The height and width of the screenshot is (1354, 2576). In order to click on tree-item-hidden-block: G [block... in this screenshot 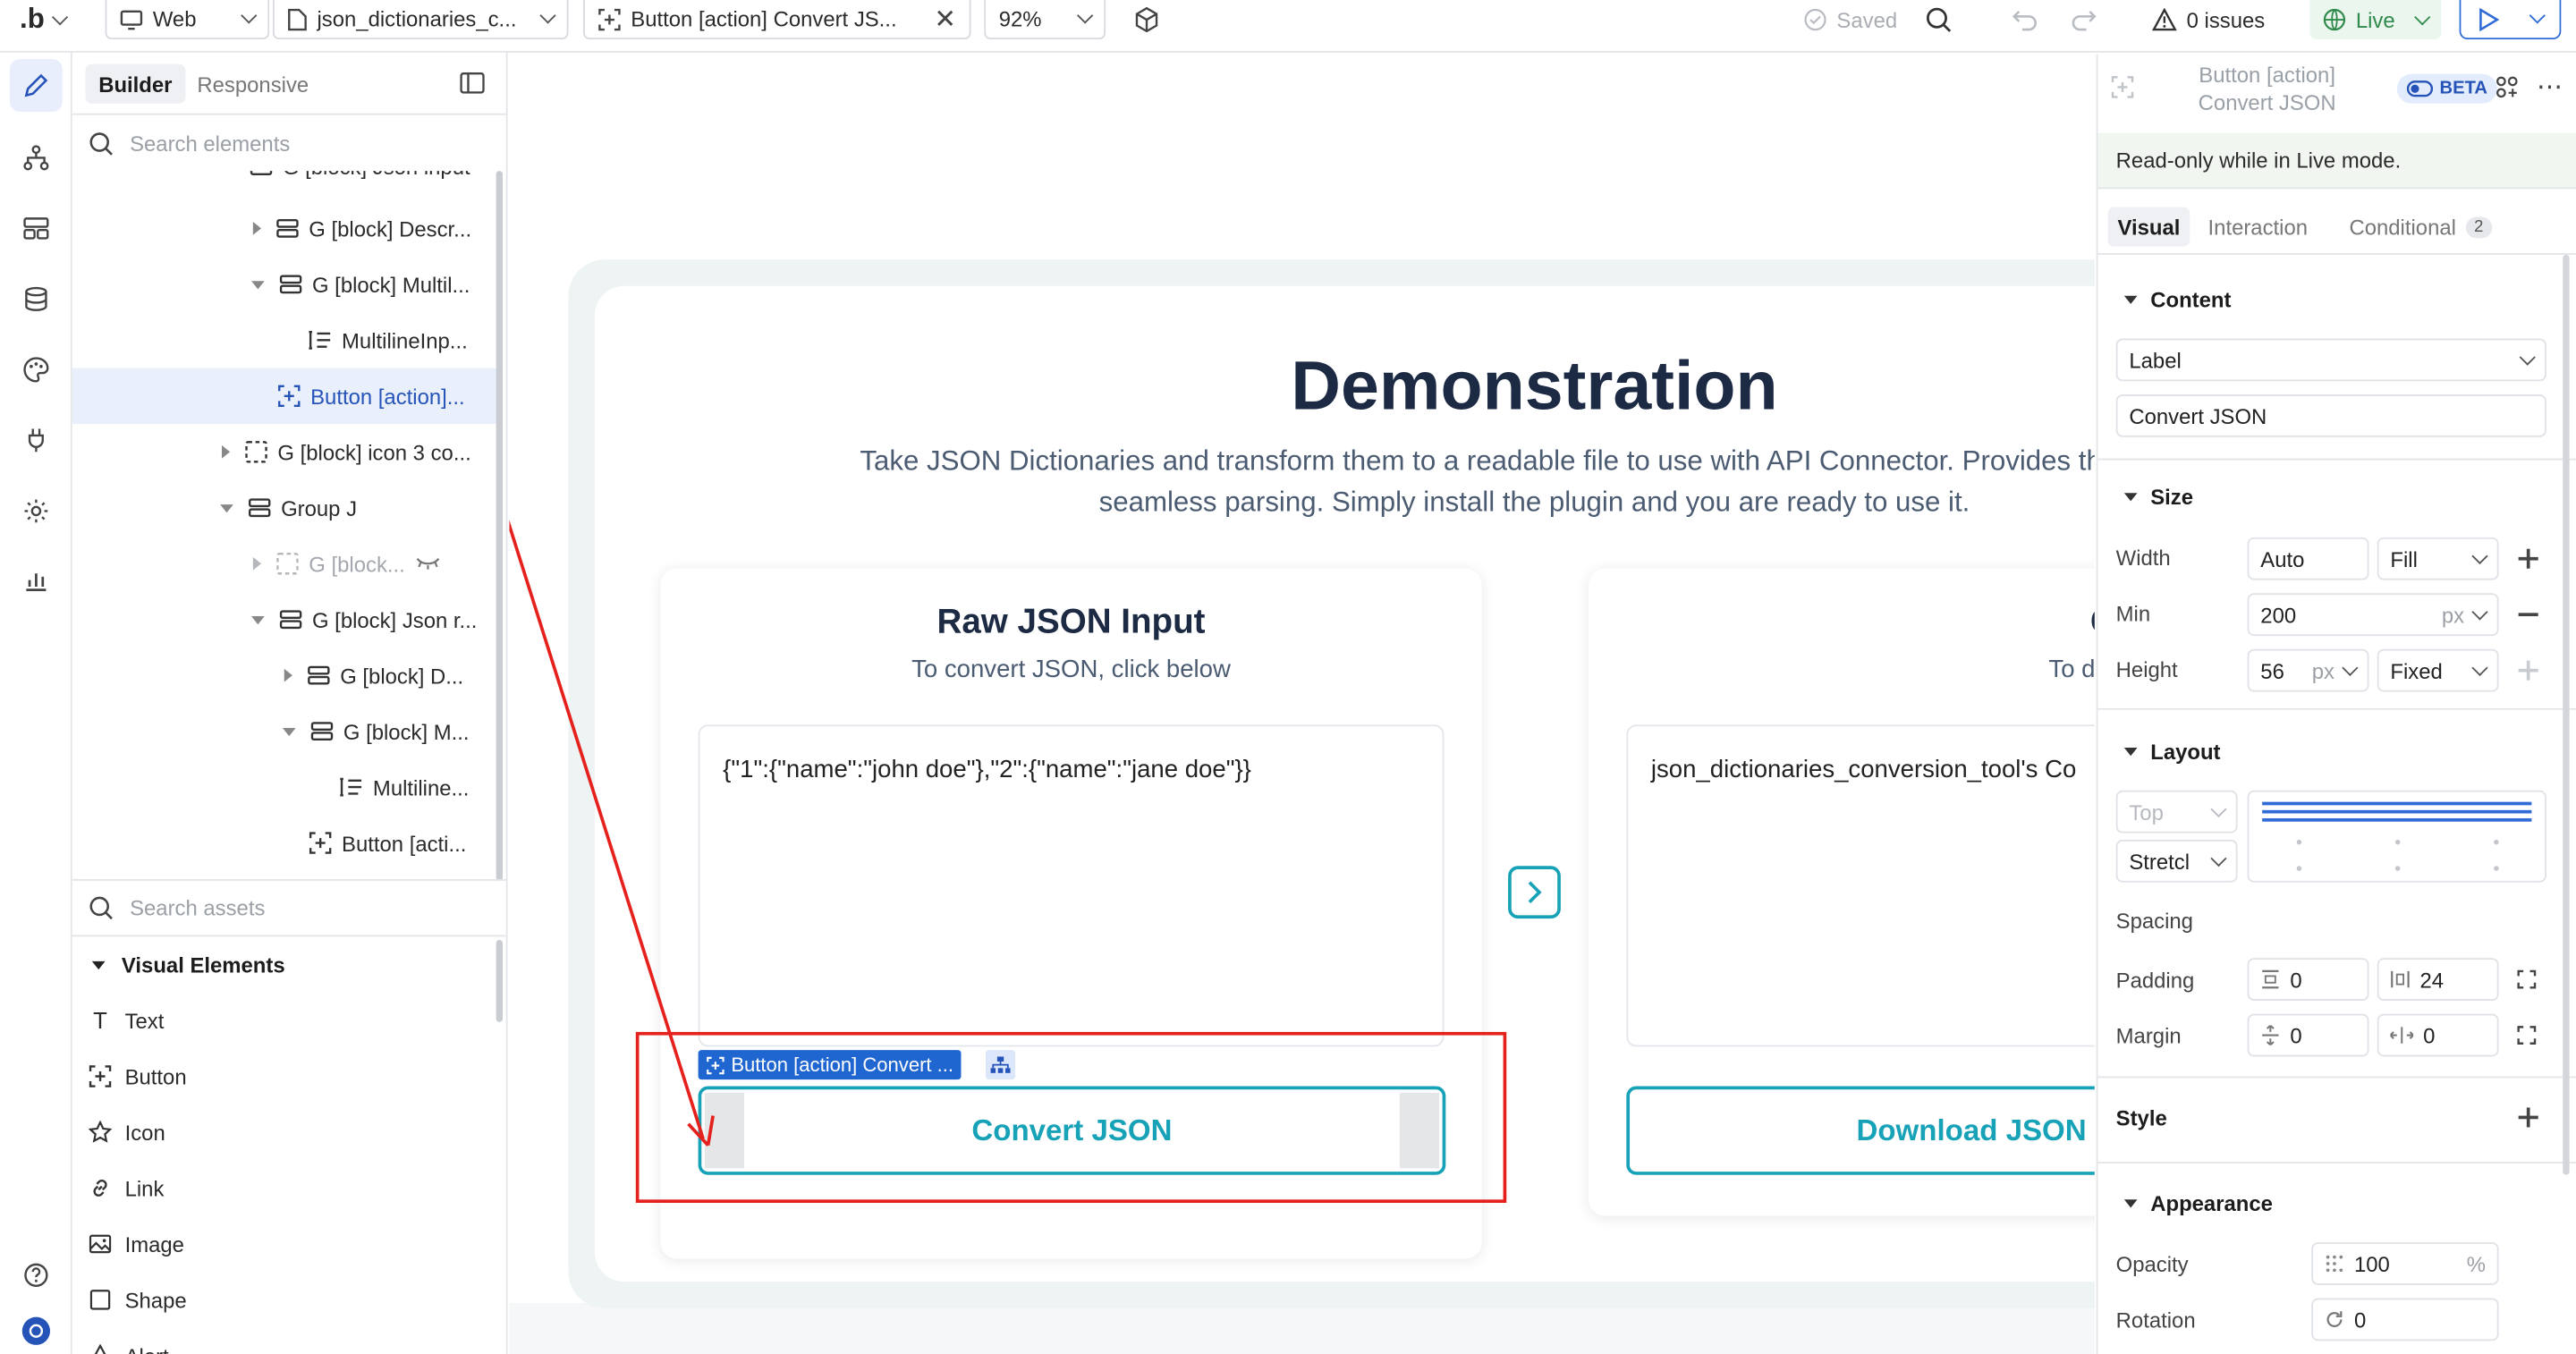, I will do `click(285, 563)`.